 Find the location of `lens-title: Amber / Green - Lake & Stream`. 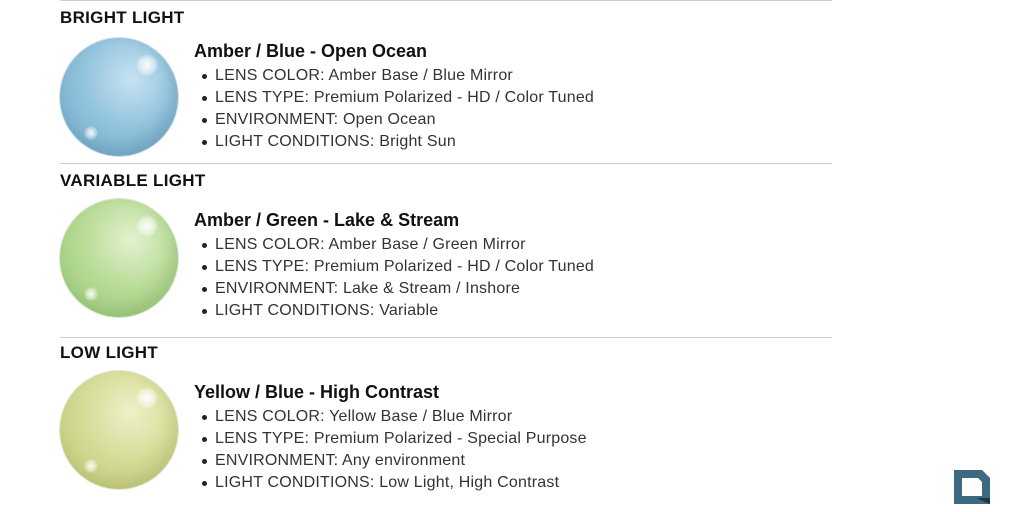

lens-title: Amber / Green - Lake & Stream is located at coordinates (327, 220).